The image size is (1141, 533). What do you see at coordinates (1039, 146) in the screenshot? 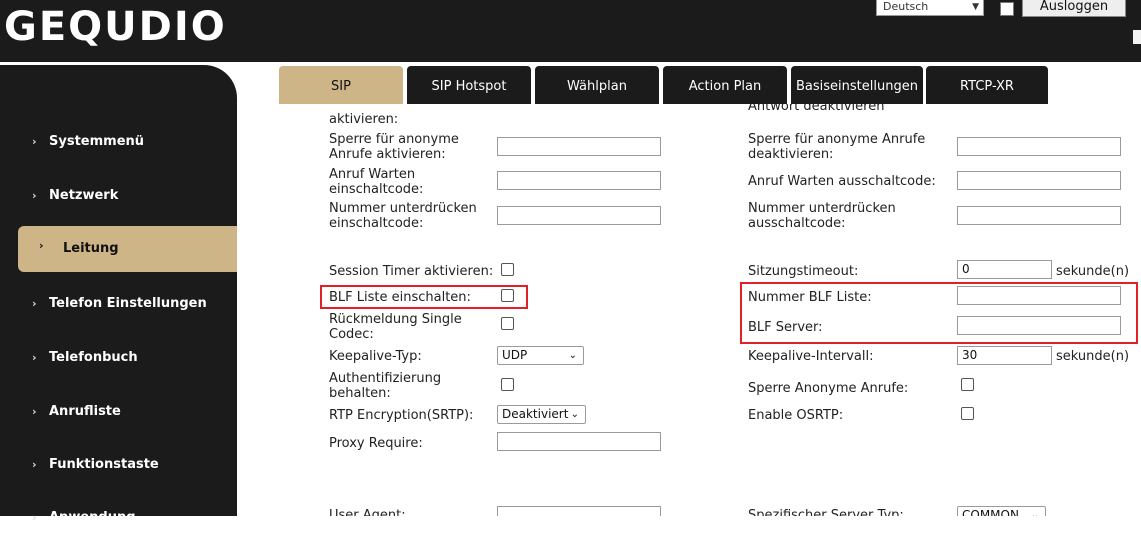
I see `anon-block-off-input` at bounding box center [1039, 146].